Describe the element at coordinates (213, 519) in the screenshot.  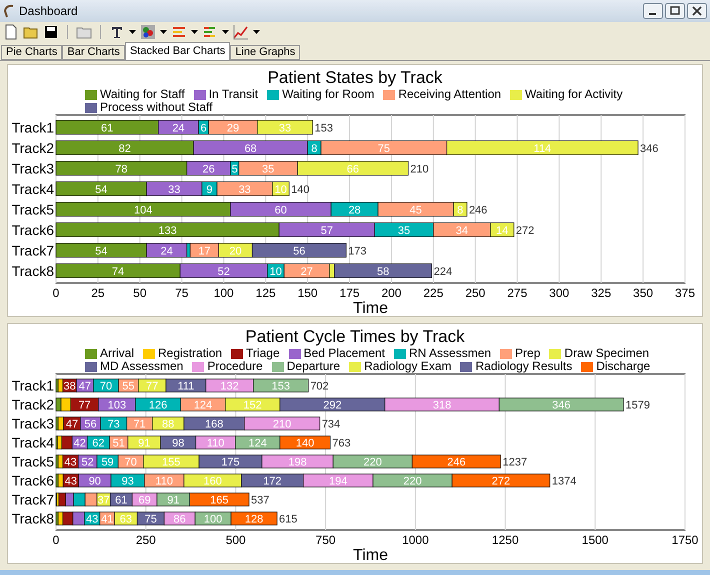
I see `bar-segment: 100` at that location.